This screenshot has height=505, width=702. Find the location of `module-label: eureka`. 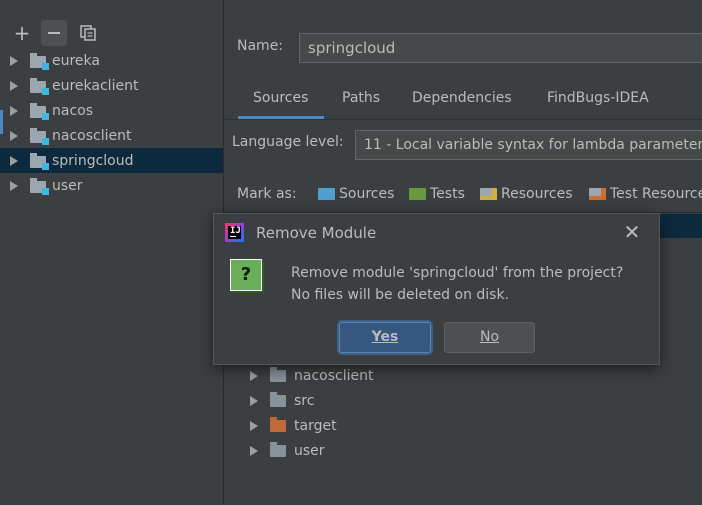

module-label: eureka is located at coordinates (76, 60).